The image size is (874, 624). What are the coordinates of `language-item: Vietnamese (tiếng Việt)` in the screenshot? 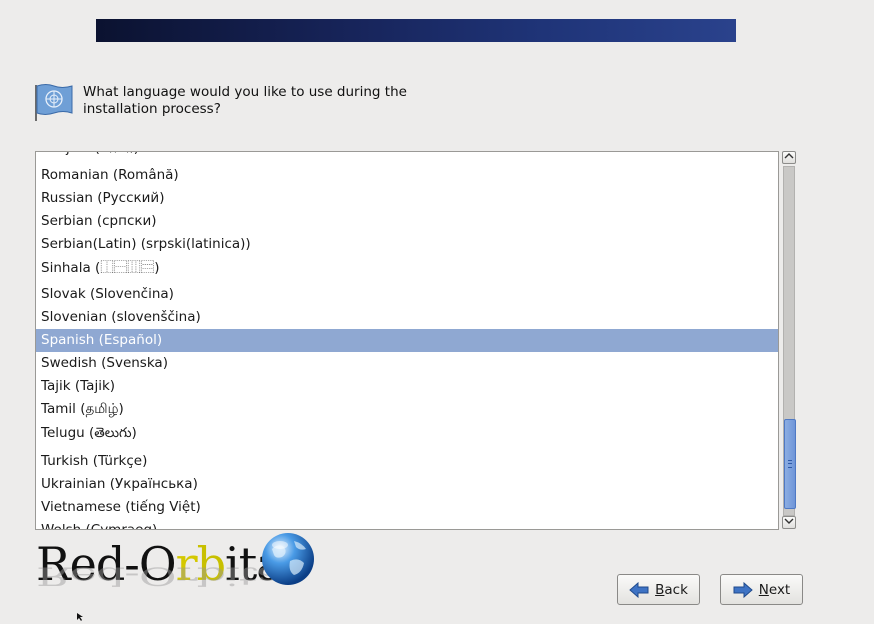 It's located at (407, 507).